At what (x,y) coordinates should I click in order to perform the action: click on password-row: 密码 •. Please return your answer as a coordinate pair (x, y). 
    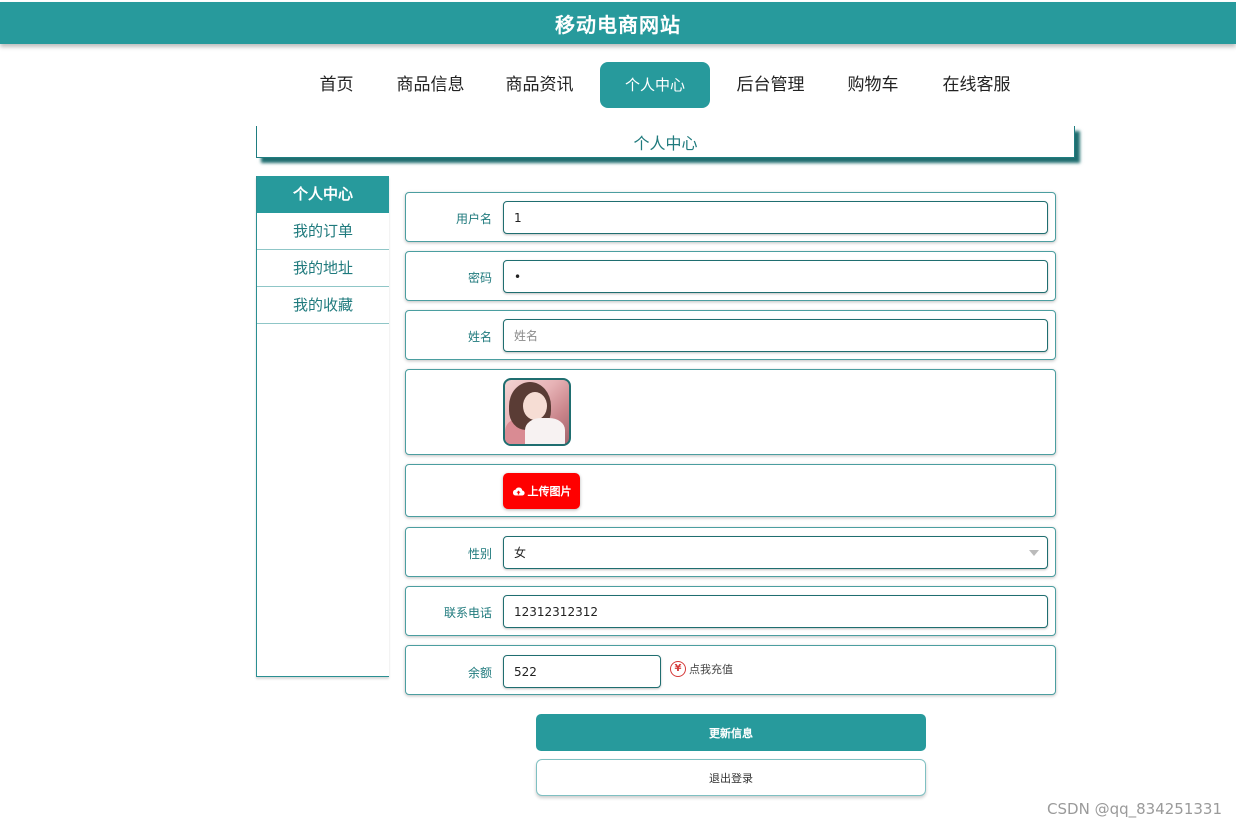
    Looking at the image, I should click on (730, 276).